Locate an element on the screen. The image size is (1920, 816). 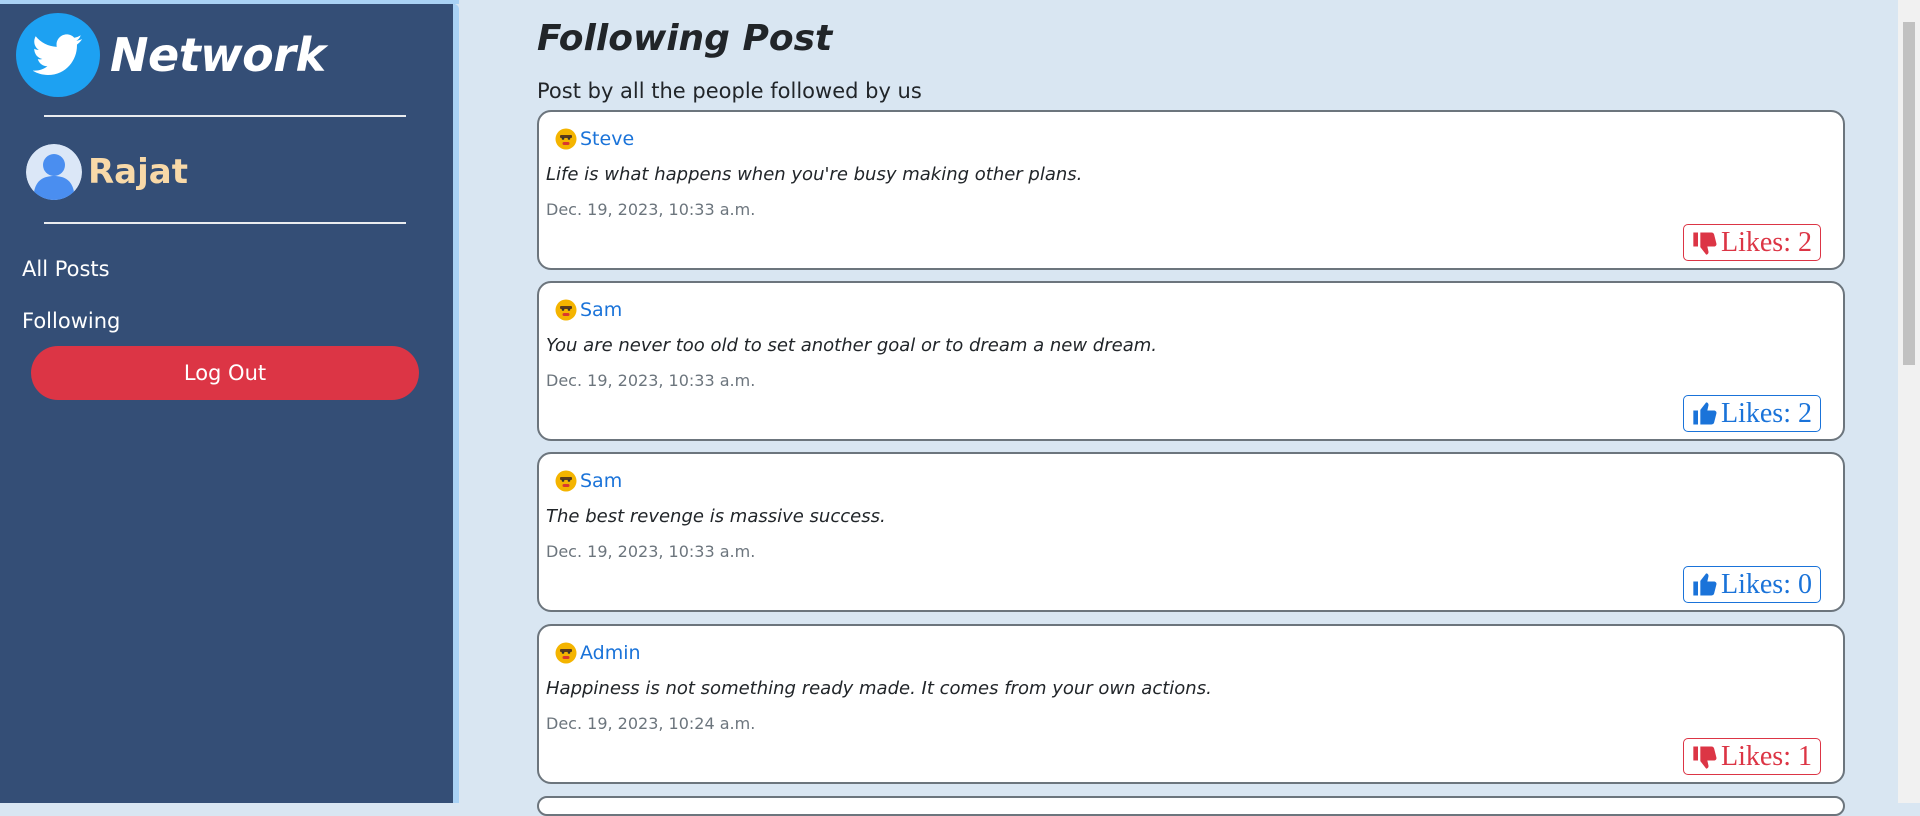
logout-button: Log Out is located at coordinates (225, 373).